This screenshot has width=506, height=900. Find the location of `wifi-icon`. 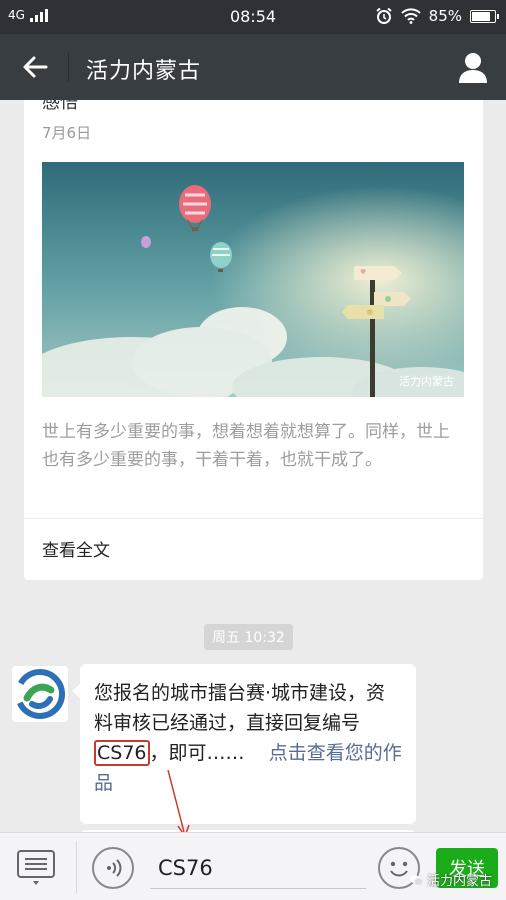

wifi-icon is located at coordinates (410, 16).